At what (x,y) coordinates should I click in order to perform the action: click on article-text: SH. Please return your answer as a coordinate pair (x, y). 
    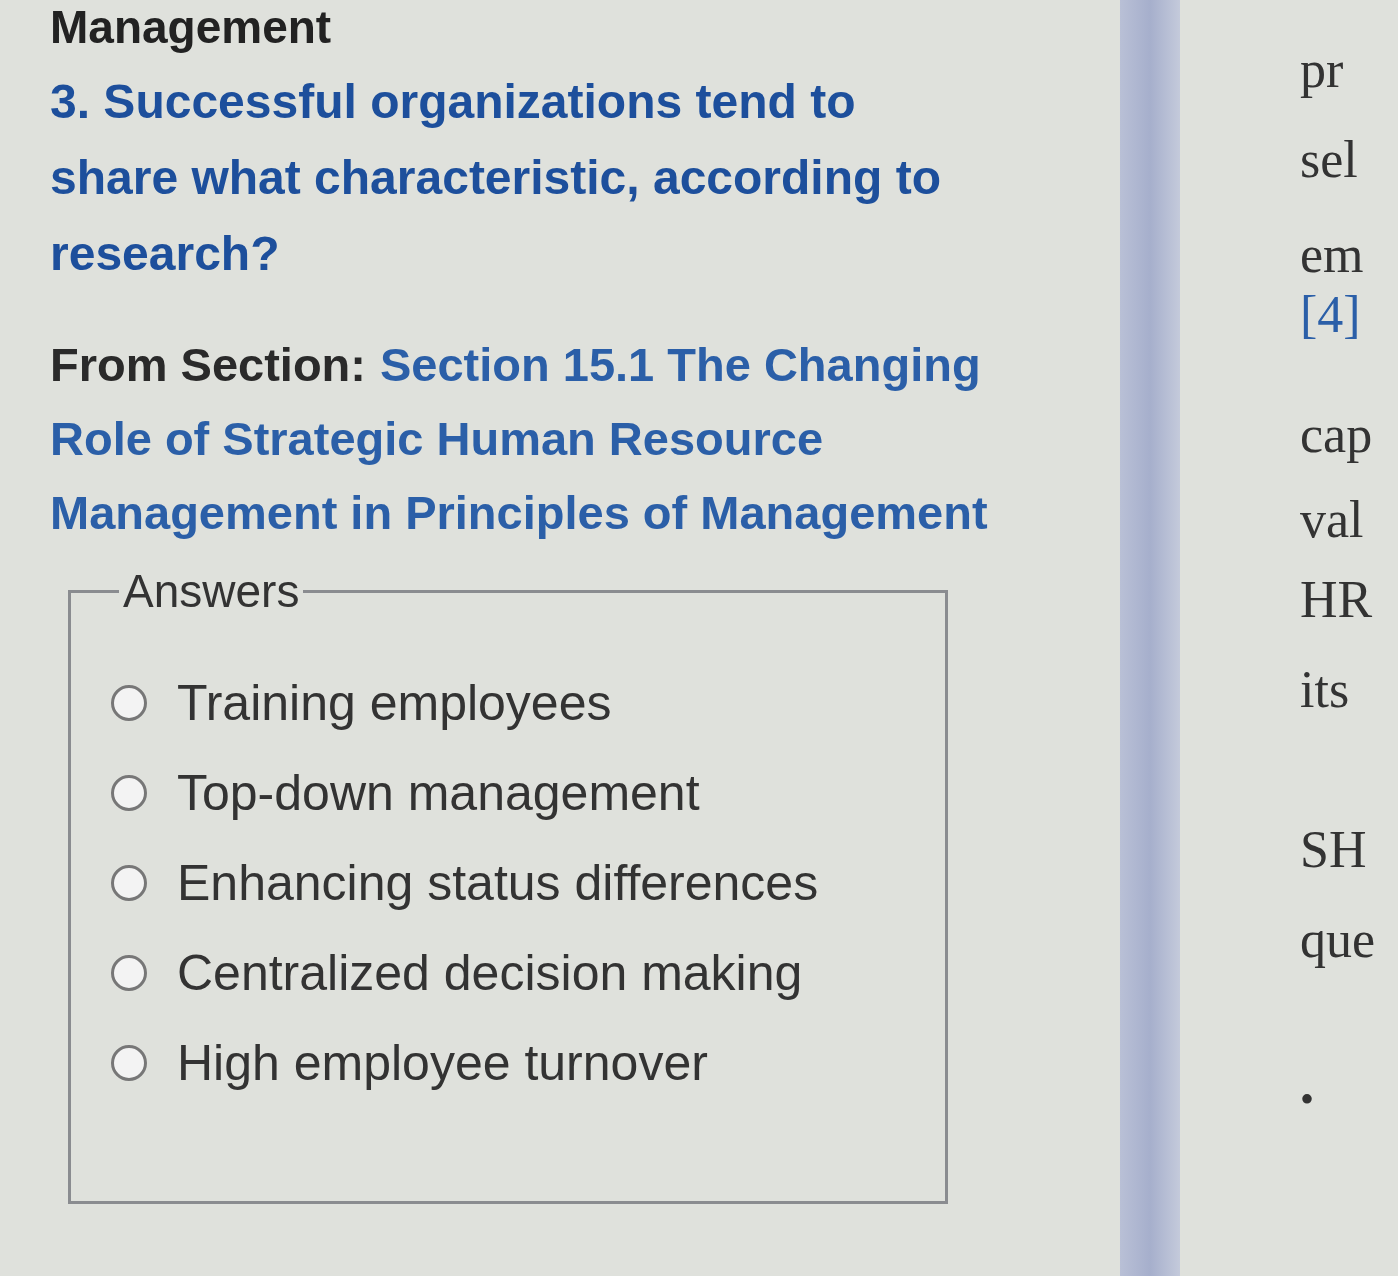
    Looking at the image, I should click on (1334, 850).